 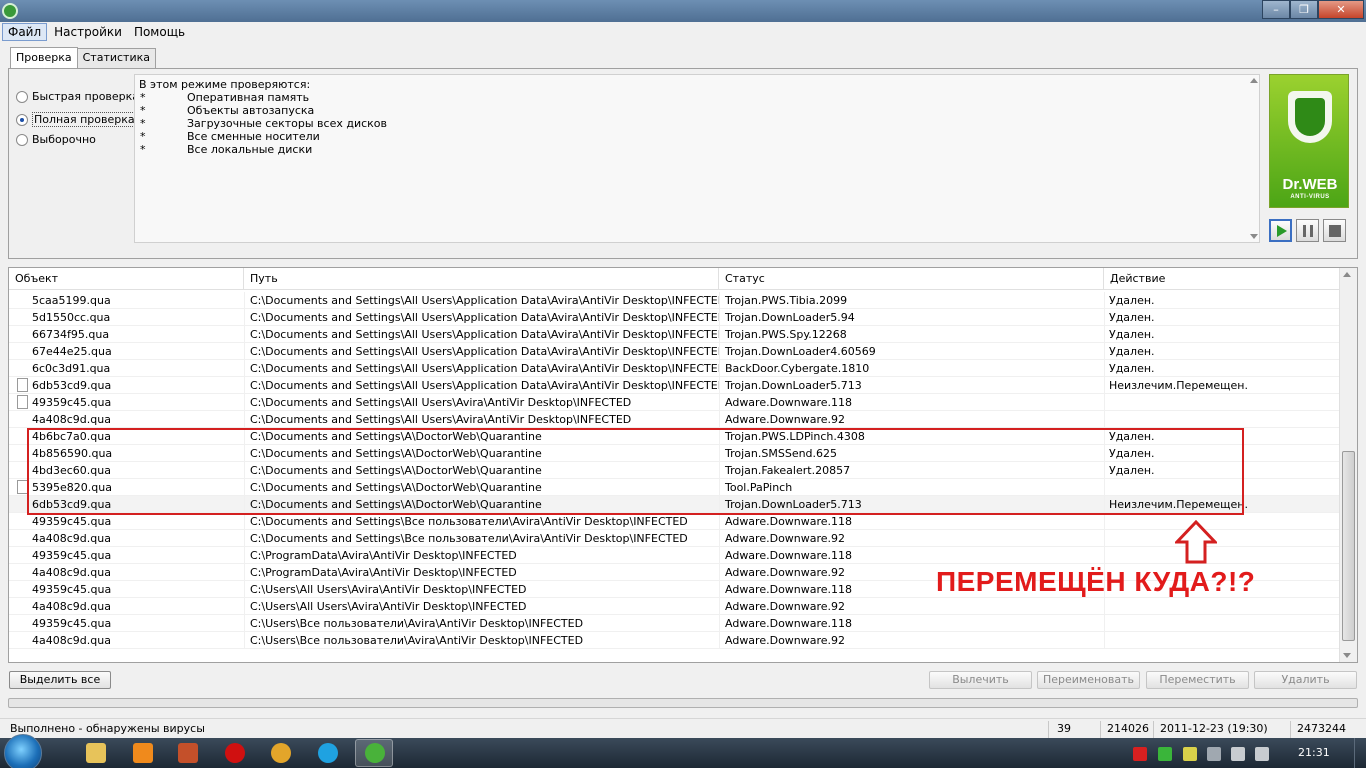 What do you see at coordinates (1262, 754) in the screenshot?
I see `volume-icon` at bounding box center [1262, 754].